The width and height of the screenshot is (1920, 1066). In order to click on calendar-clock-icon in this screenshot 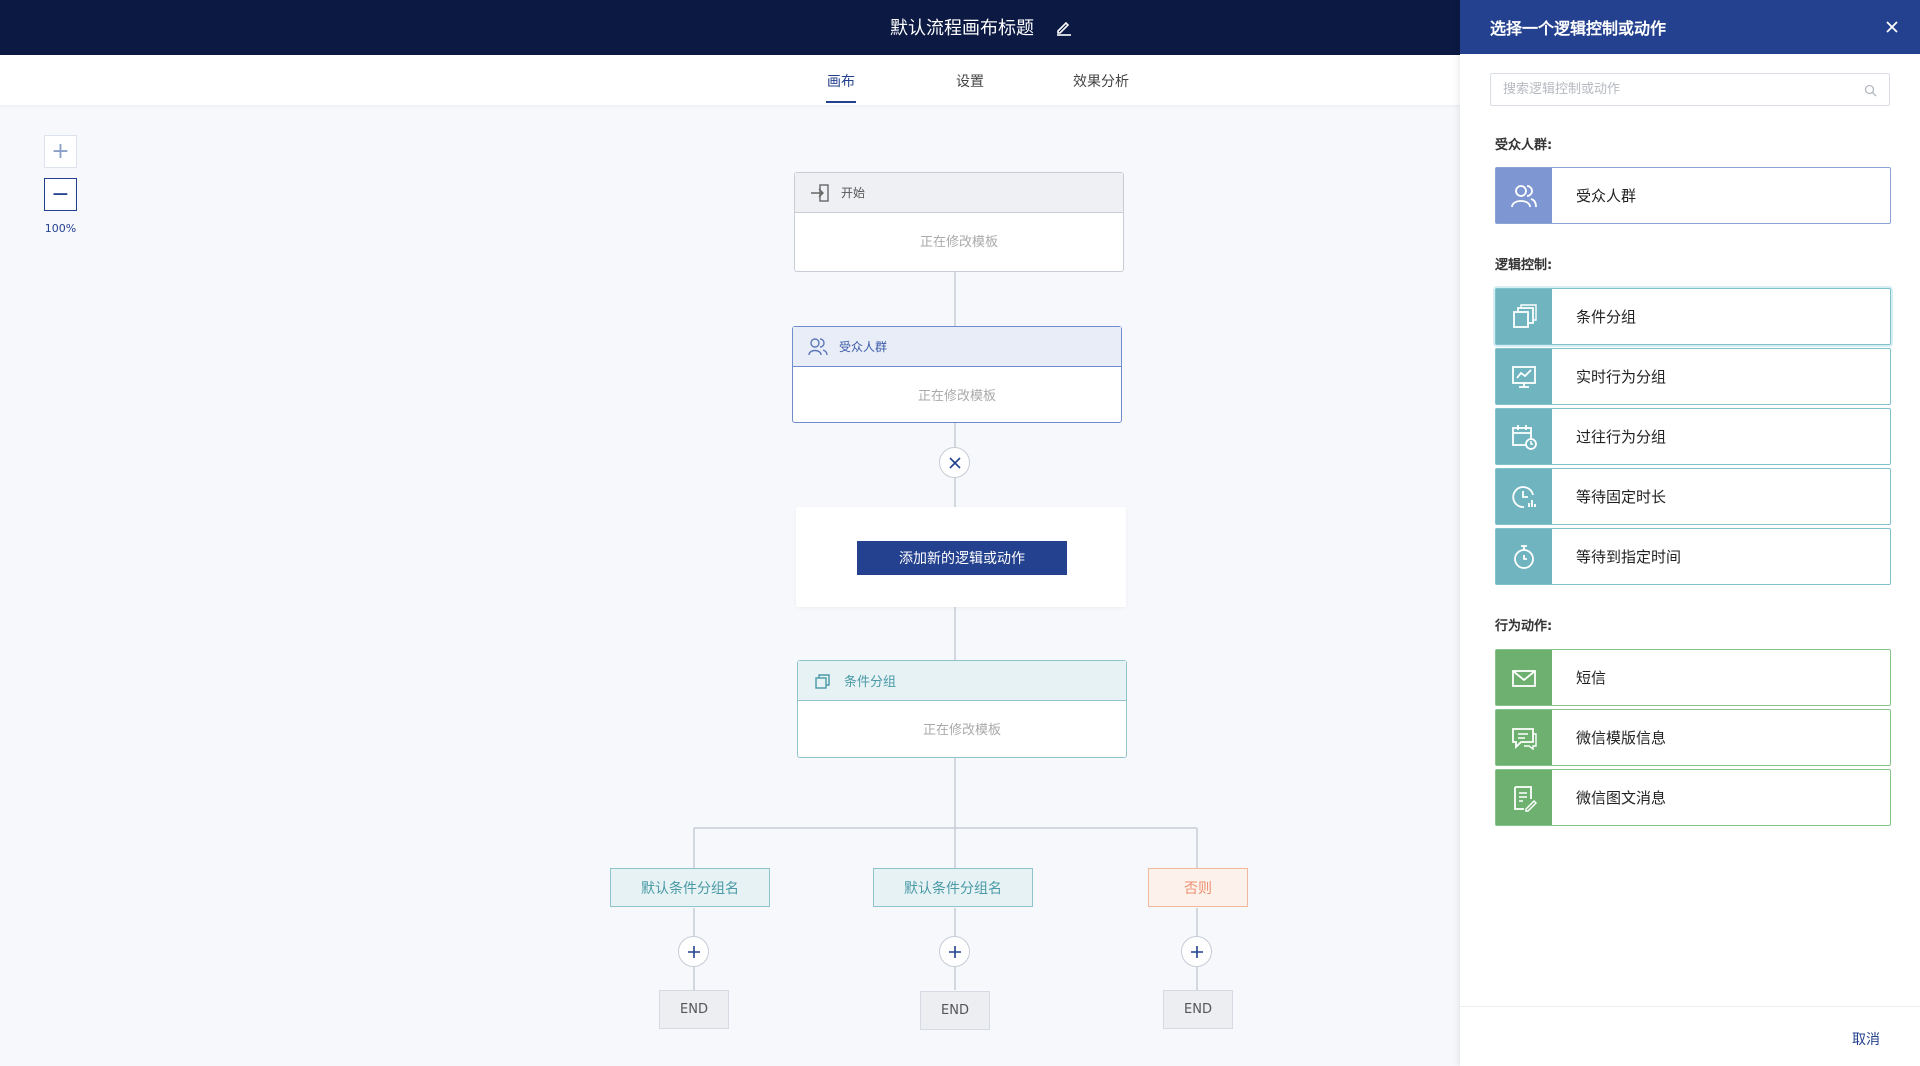, I will do `click(1524, 437)`.